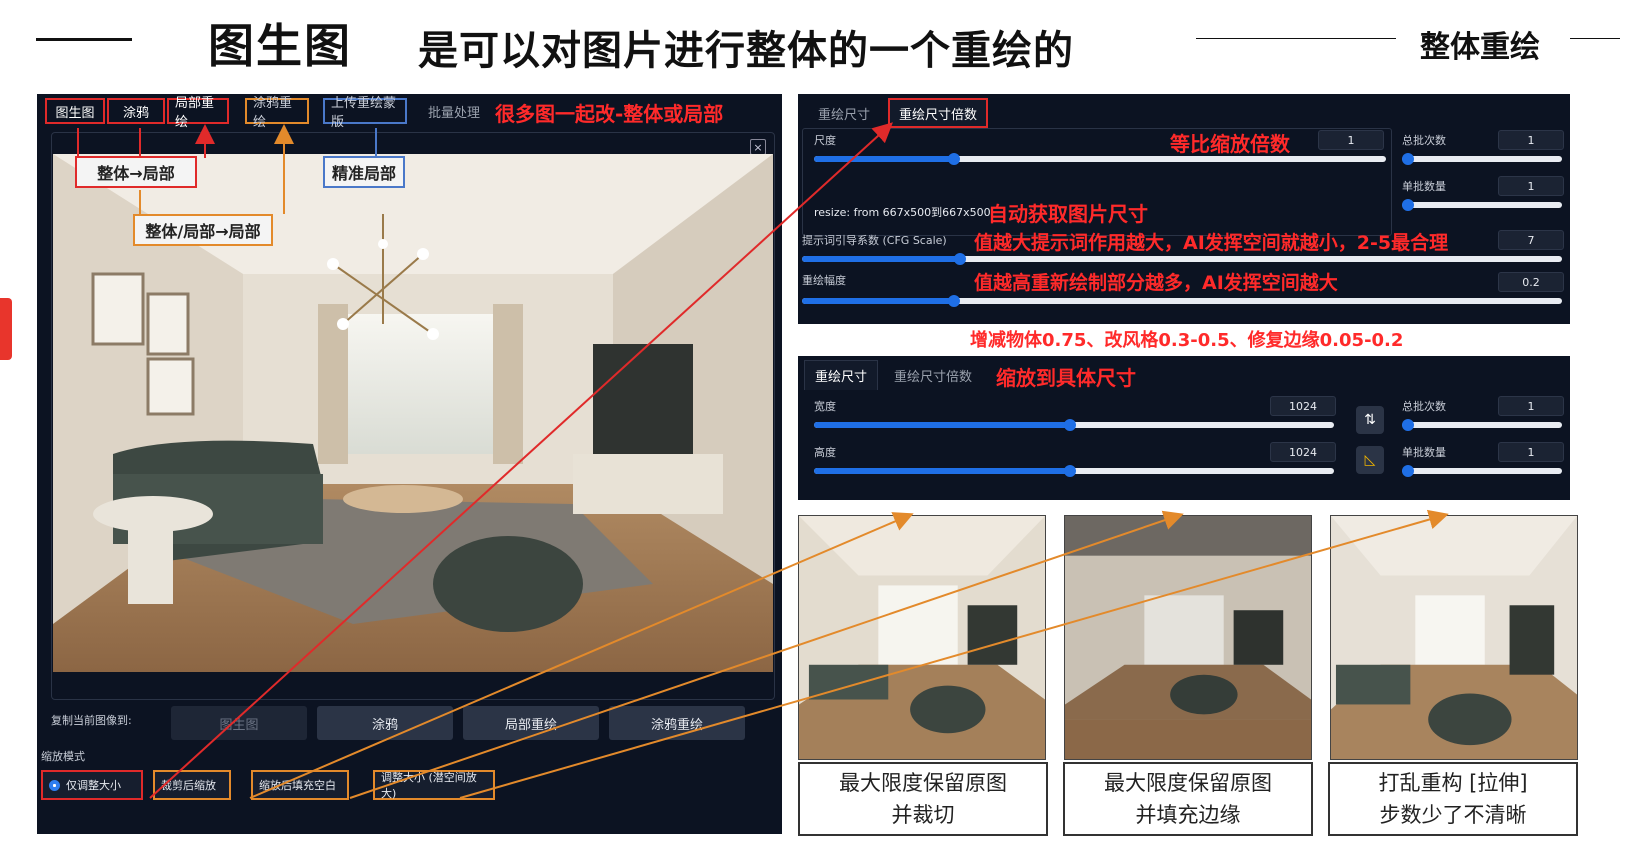 This screenshot has width=1628, height=854. I want to click on thumb-stretch, so click(1454, 637).